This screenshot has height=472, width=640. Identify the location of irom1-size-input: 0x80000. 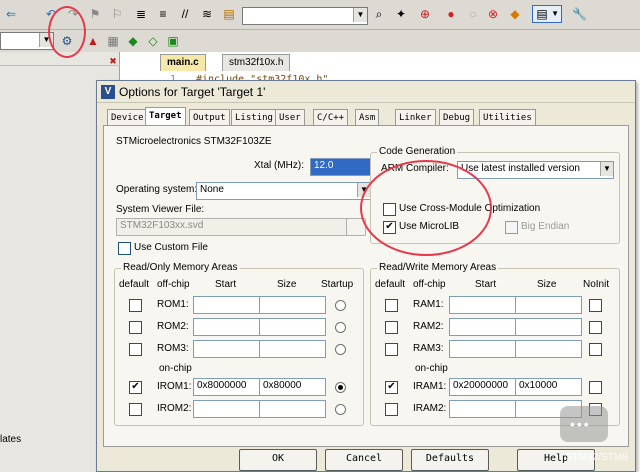
(292, 387).